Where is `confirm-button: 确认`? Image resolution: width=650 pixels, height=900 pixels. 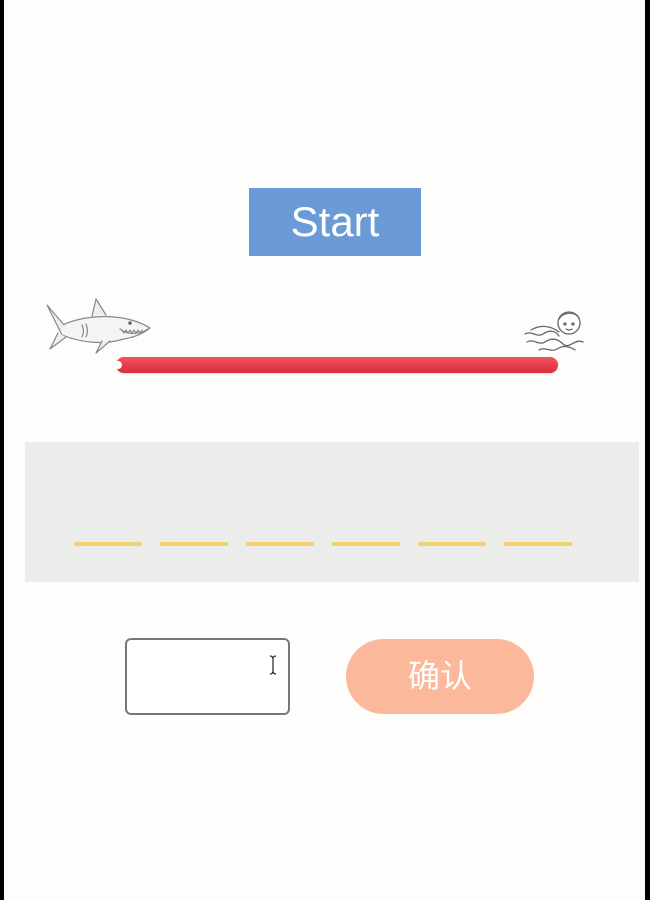 confirm-button: 确认 is located at coordinates (440, 676).